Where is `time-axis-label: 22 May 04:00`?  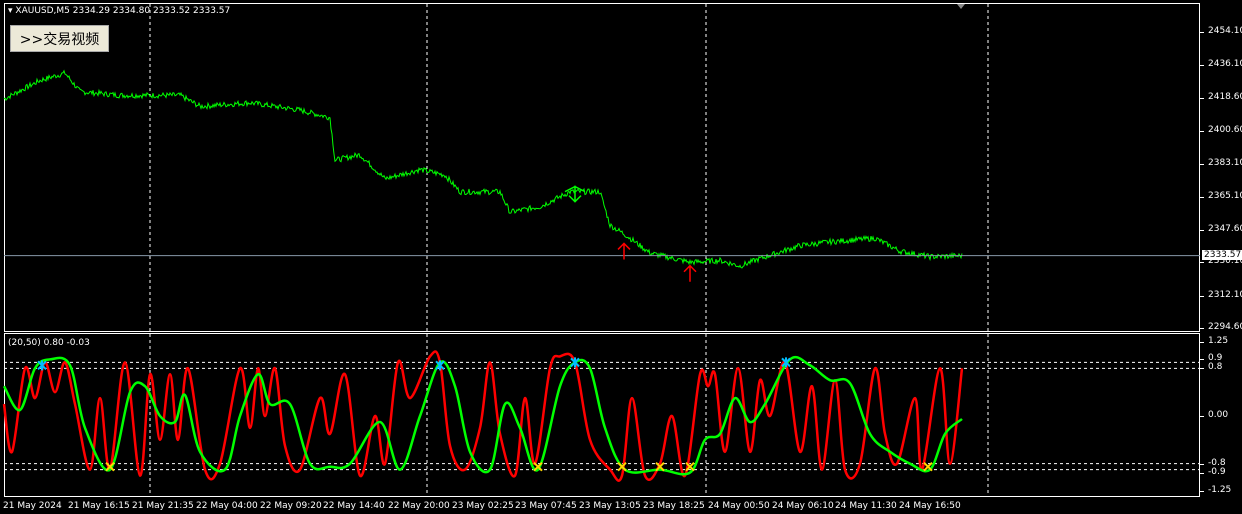
time-axis-label: 22 May 04:00 is located at coordinates (227, 506).